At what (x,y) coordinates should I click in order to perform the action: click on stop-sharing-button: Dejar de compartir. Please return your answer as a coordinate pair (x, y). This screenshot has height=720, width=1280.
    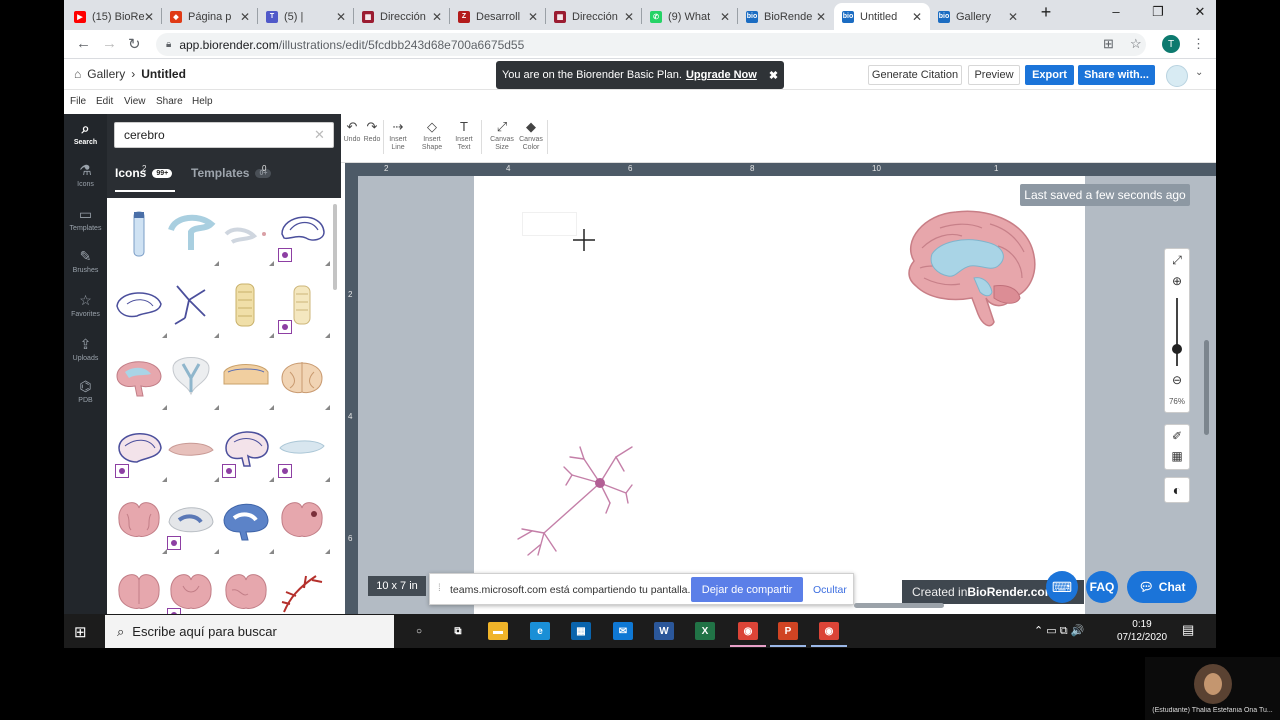
    Looking at the image, I should click on (747, 589).